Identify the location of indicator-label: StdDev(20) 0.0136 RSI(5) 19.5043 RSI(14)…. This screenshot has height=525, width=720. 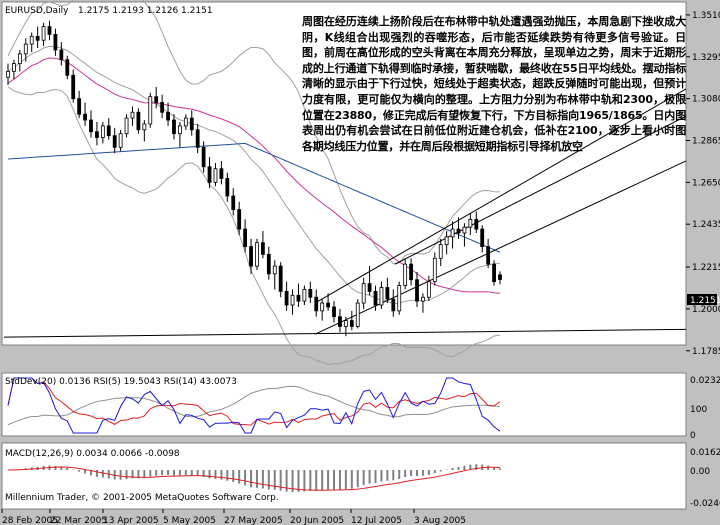
(121, 382).